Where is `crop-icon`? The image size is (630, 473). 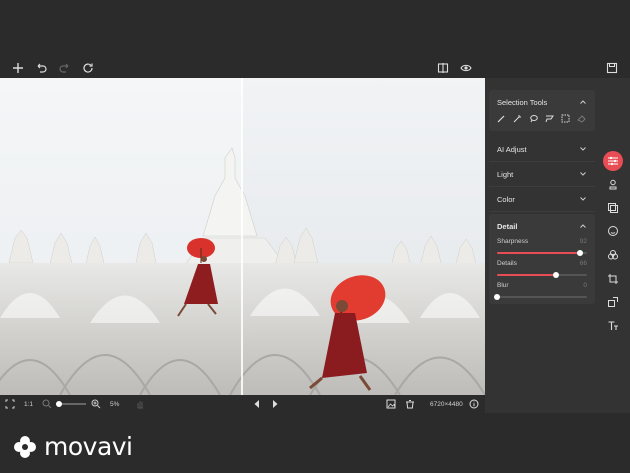 crop-icon is located at coordinates (613, 279).